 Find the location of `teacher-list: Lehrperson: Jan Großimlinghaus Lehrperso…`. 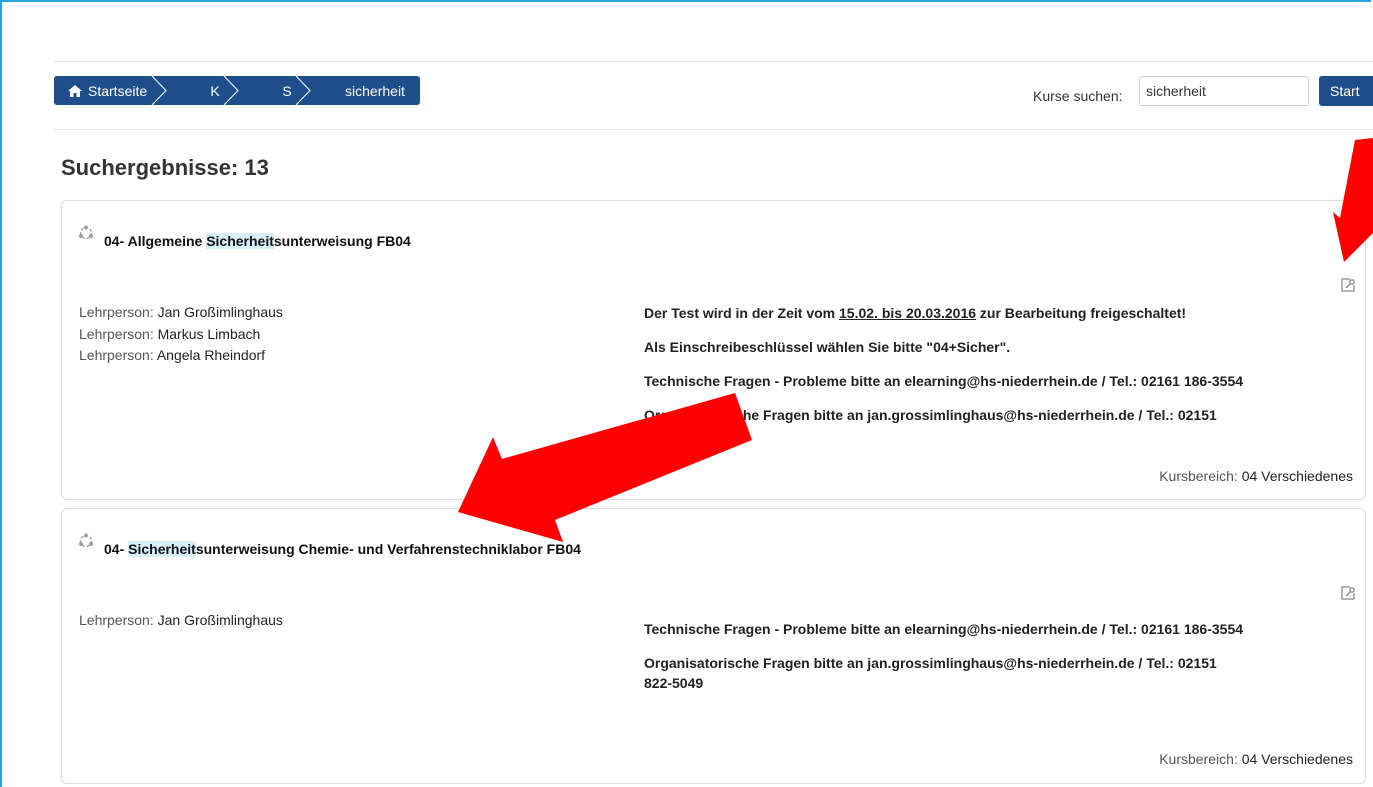

teacher-list: Lehrperson: Jan Großimlinghaus Lehrperso… is located at coordinates (181, 334).